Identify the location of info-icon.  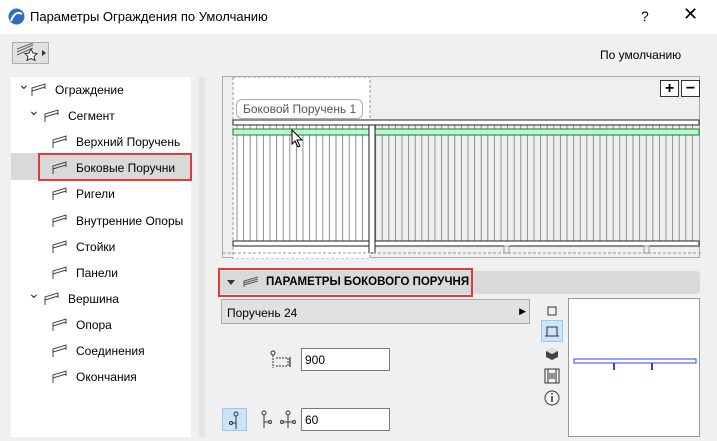
(552, 398).